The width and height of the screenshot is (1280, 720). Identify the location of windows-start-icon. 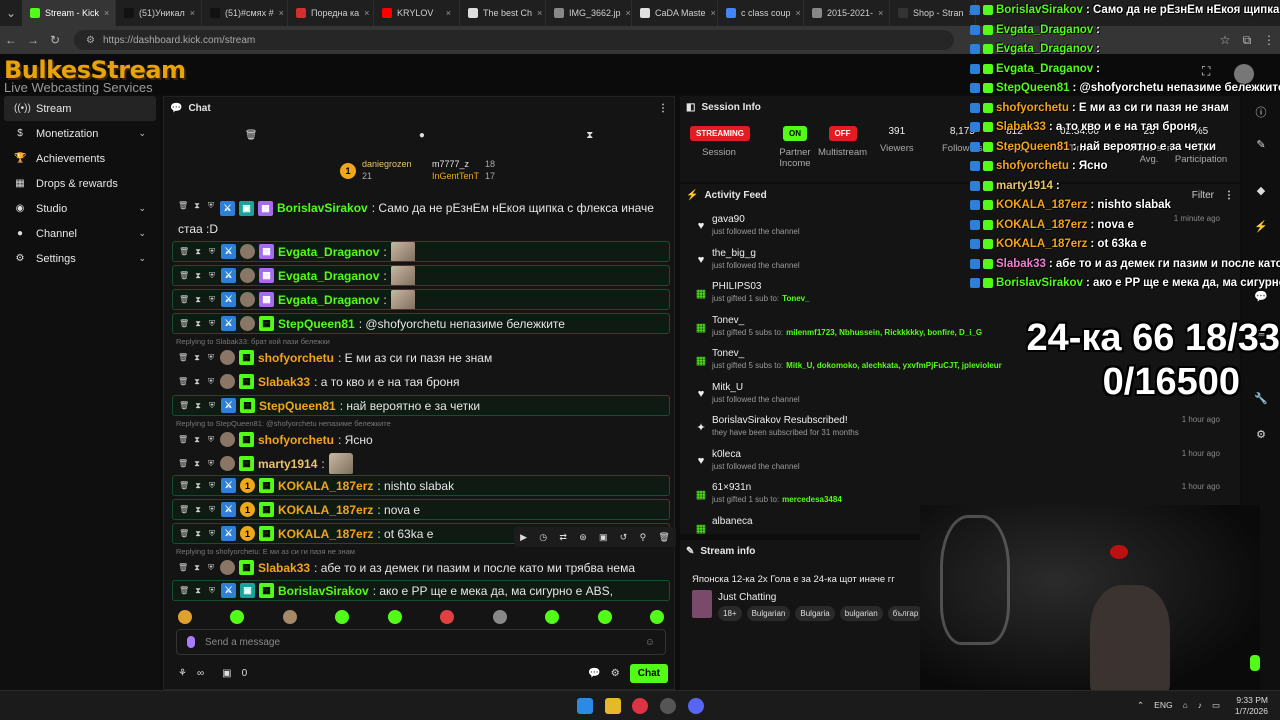
(585, 706).